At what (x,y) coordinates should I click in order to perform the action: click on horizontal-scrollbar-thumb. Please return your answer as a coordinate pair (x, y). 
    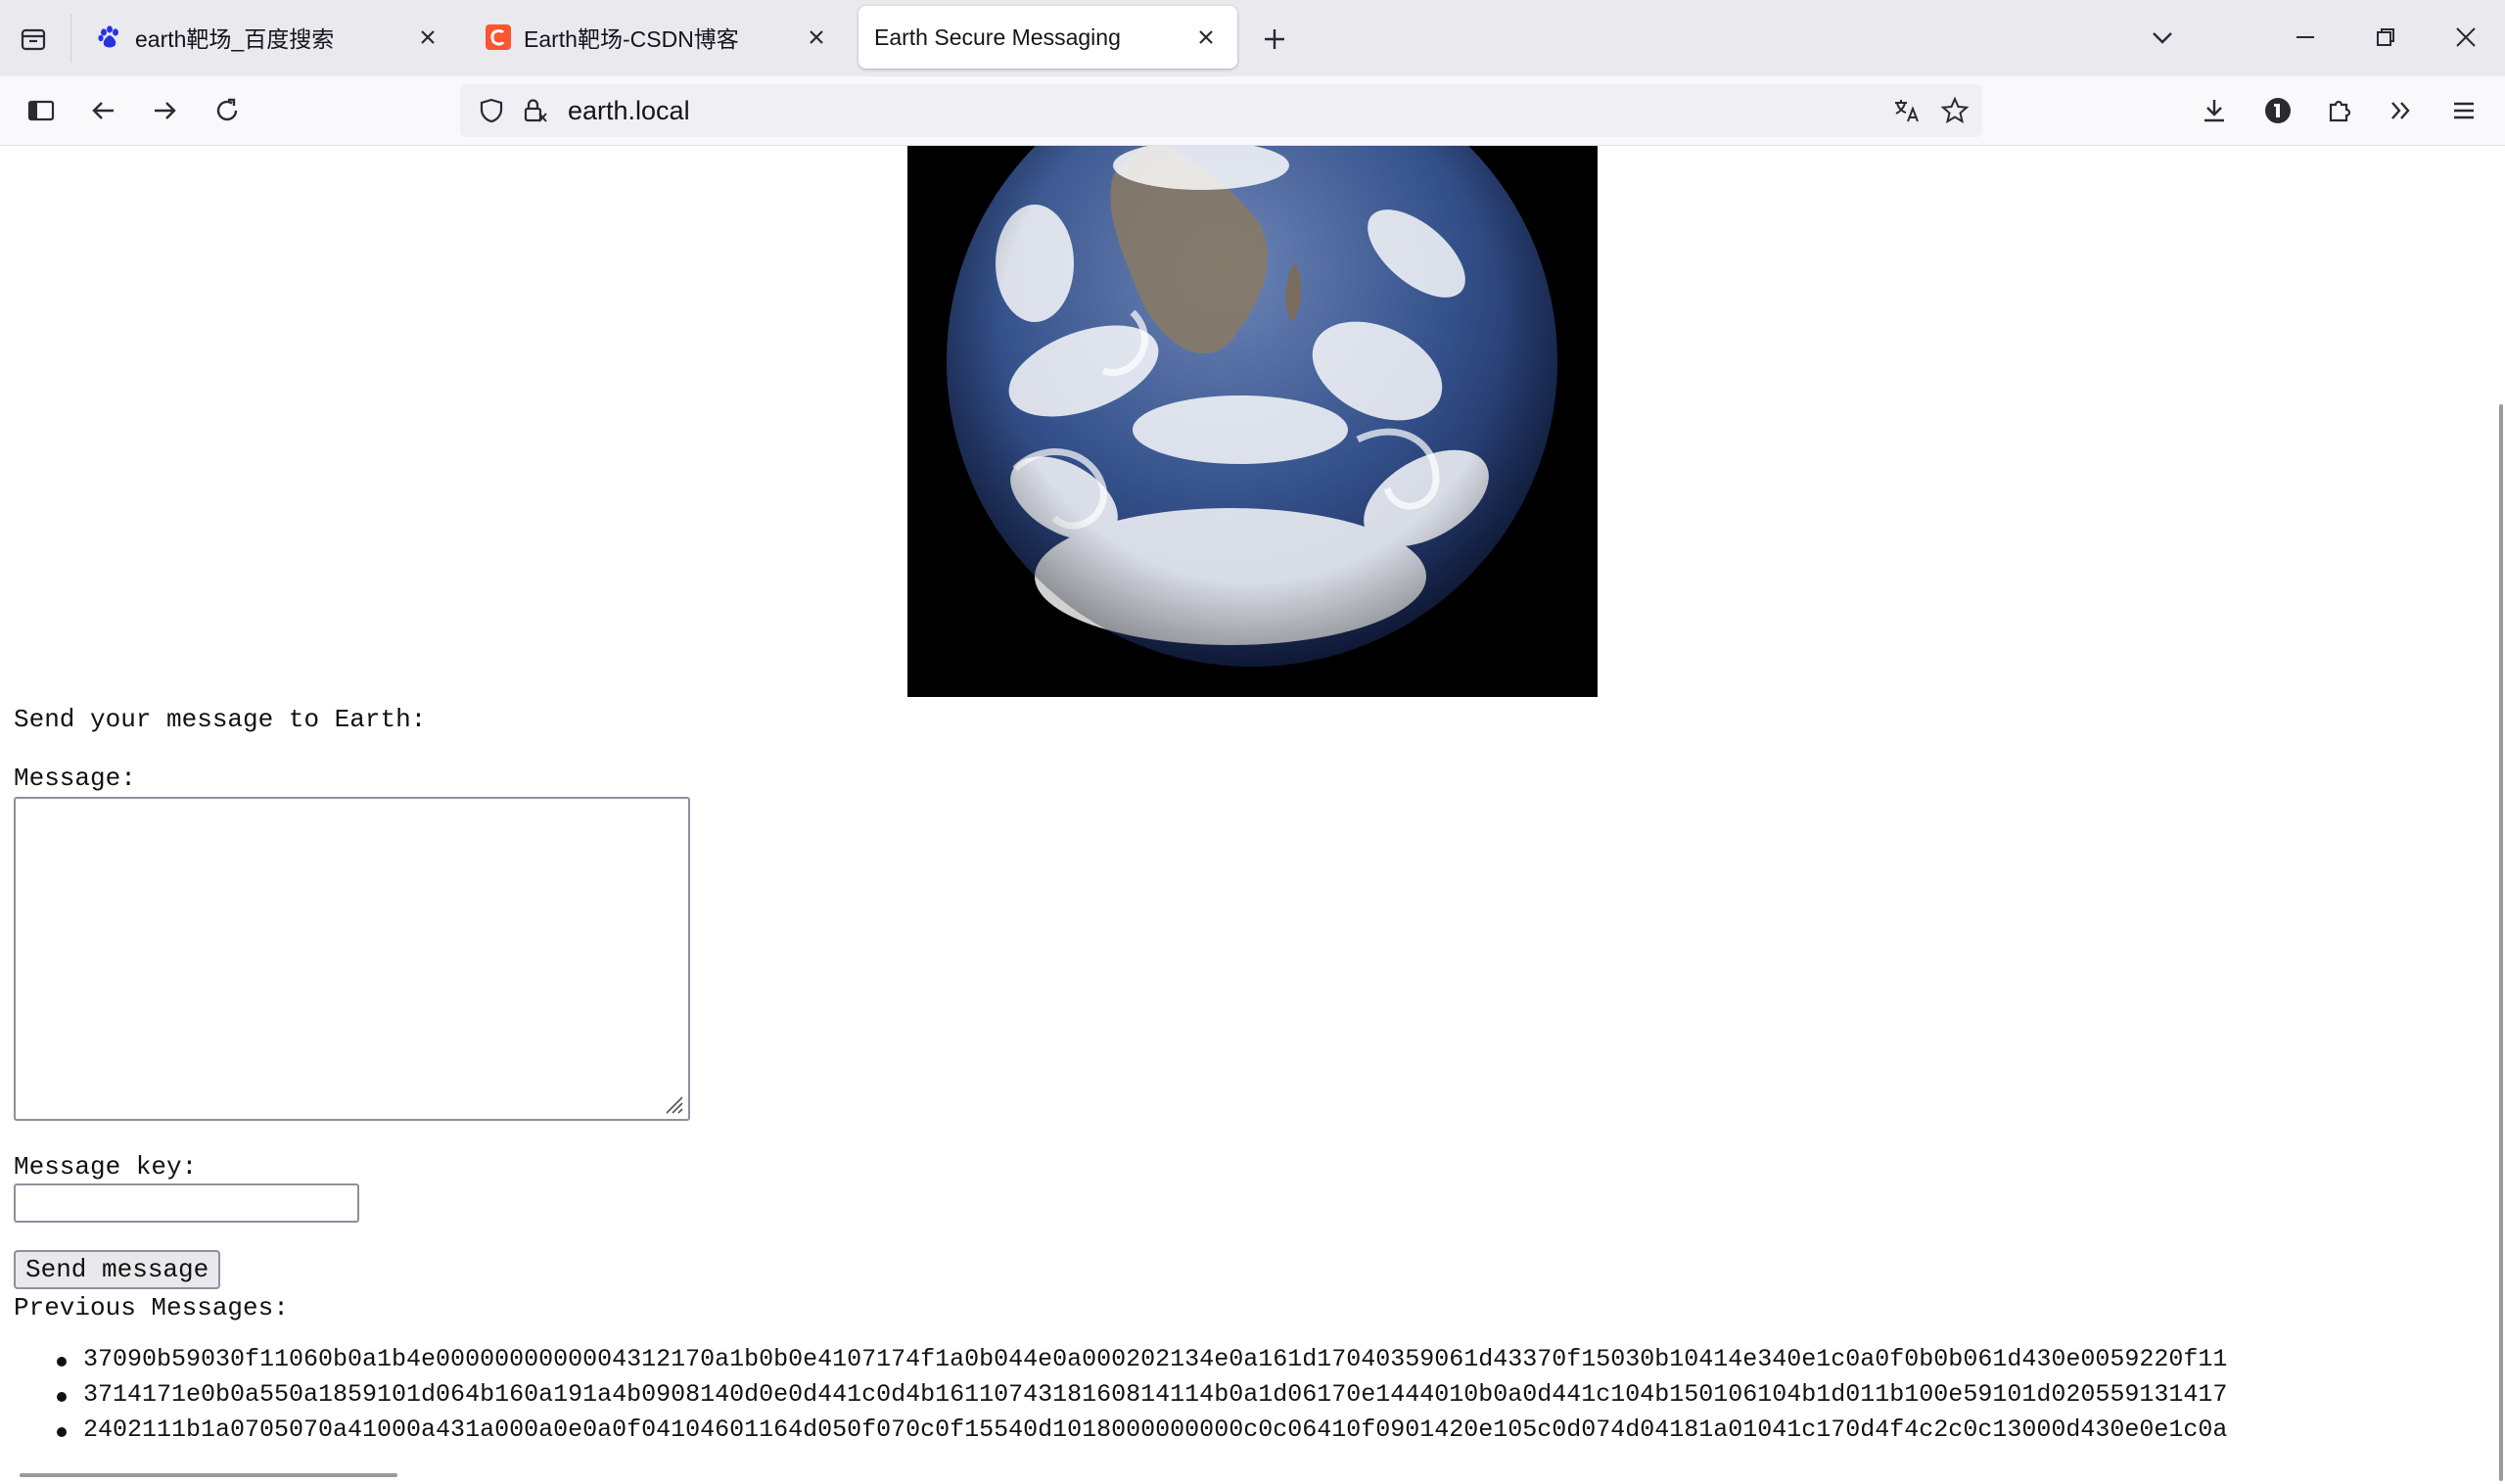
    Looking at the image, I should click on (208, 1475).